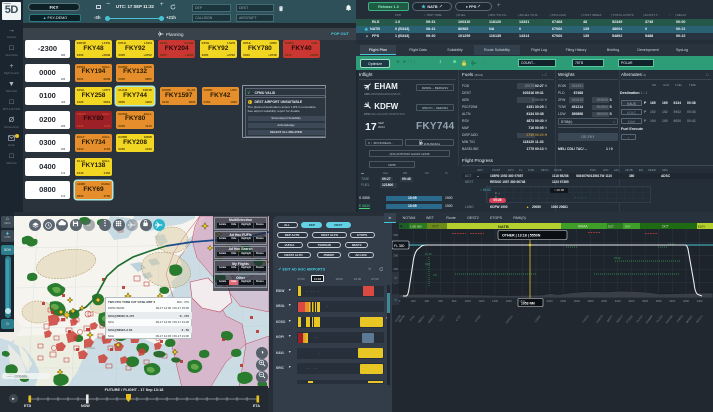 The height and width of the screenshot is (412, 713). I want to click on svg-text: DCT, so click(611, 226).